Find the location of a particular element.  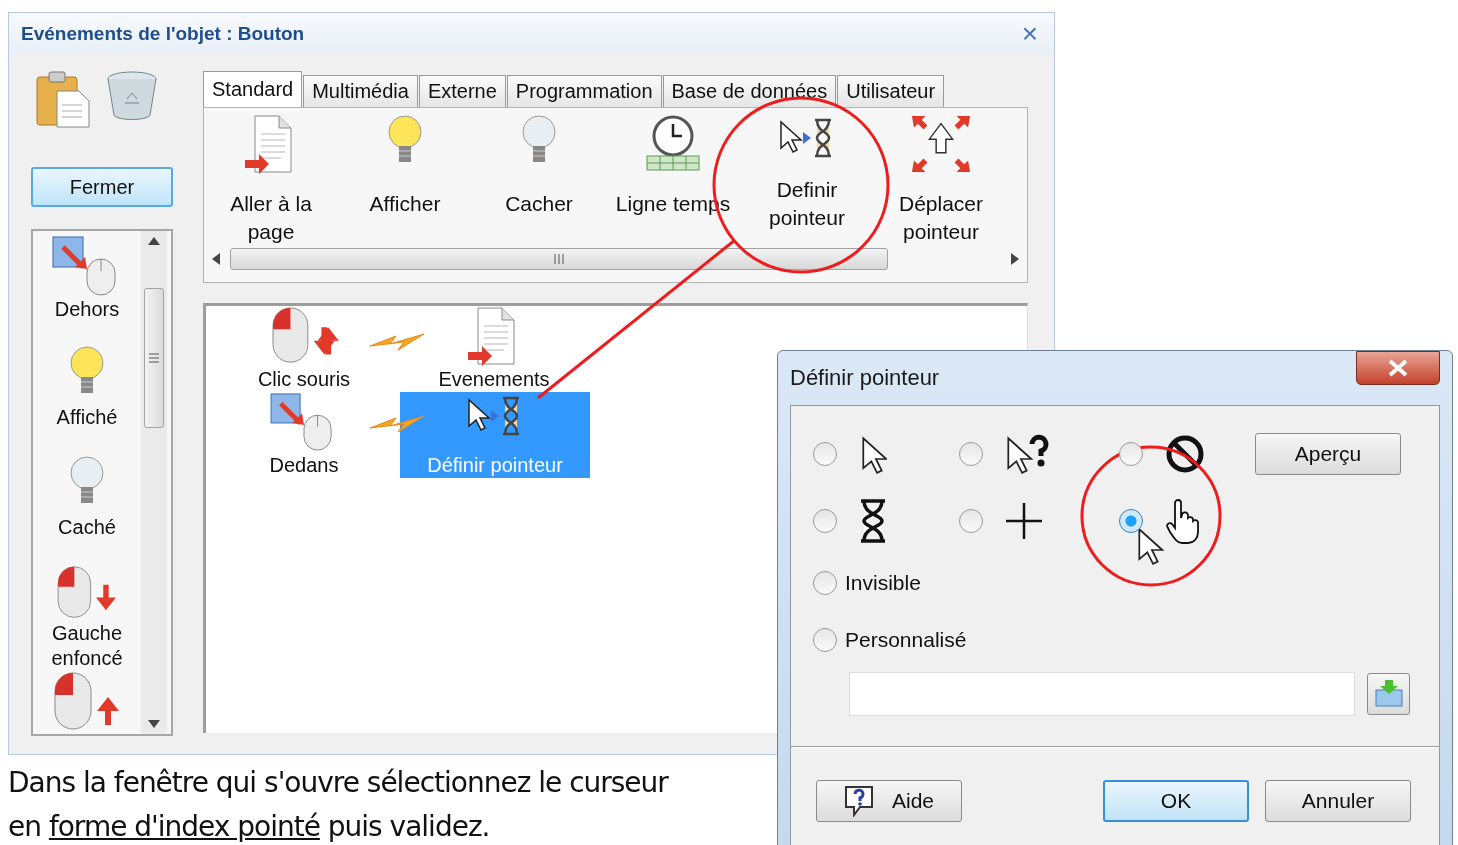

recycle-bin-icon is located at coordinates (132, 96).